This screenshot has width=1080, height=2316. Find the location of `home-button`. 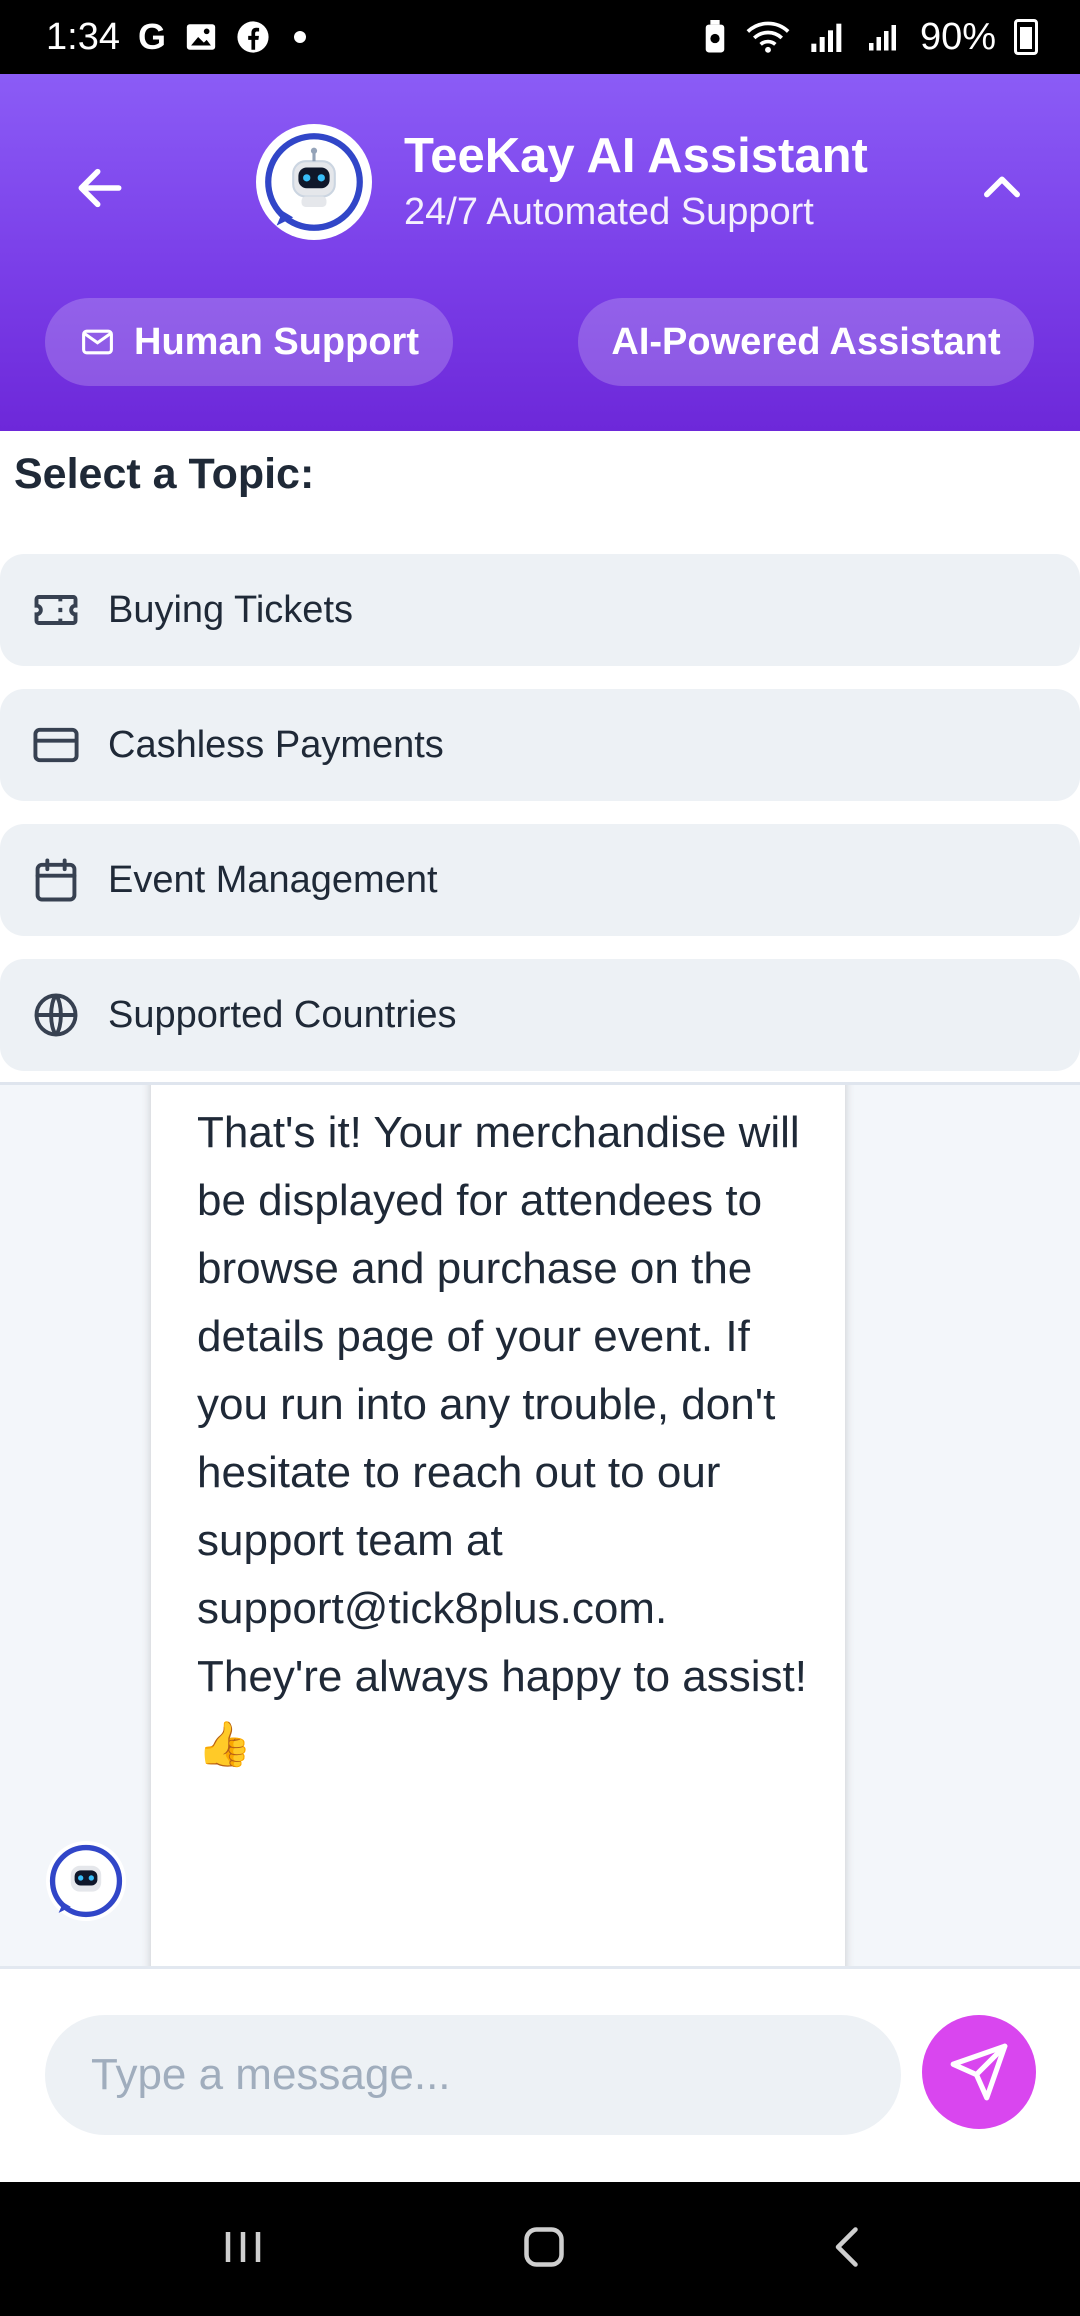

home-button is located at coordinates (544, 2247).